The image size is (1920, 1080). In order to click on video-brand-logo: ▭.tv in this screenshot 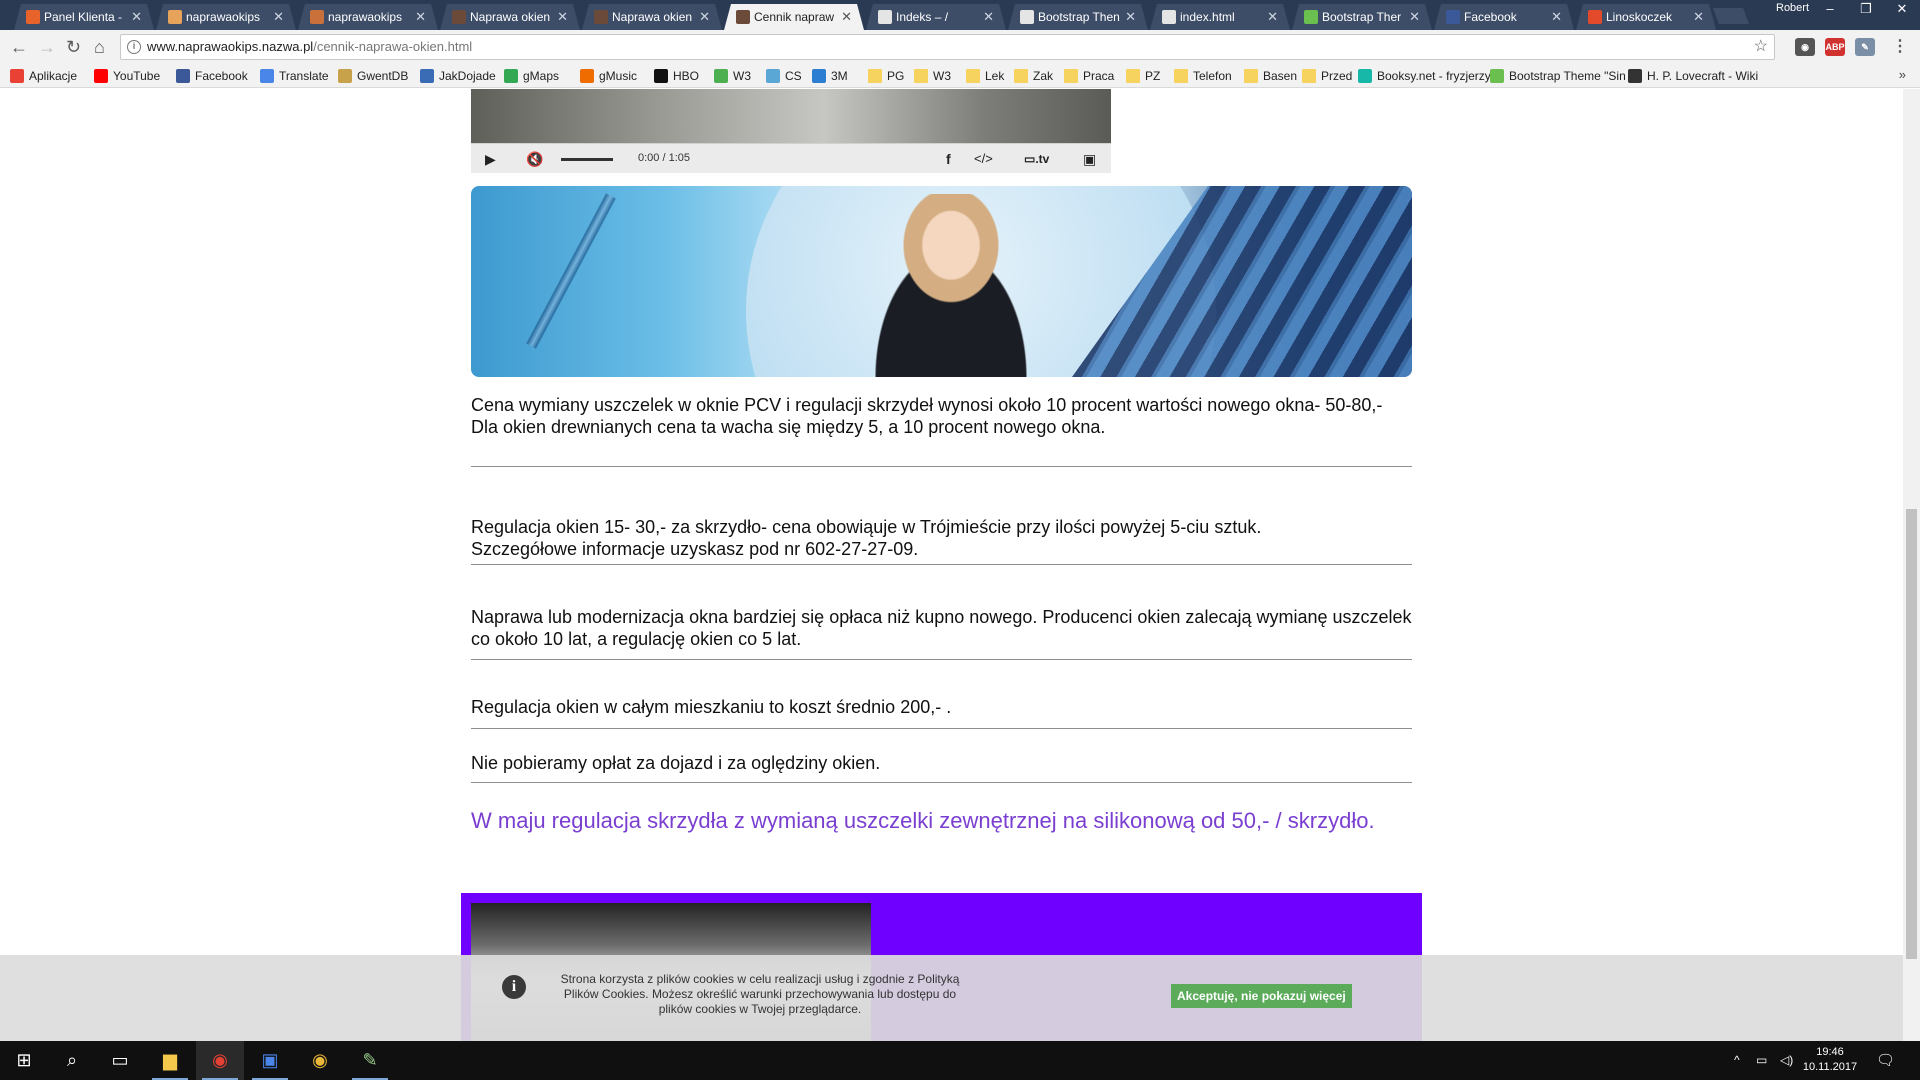, I will do `click(1036, 159)`.